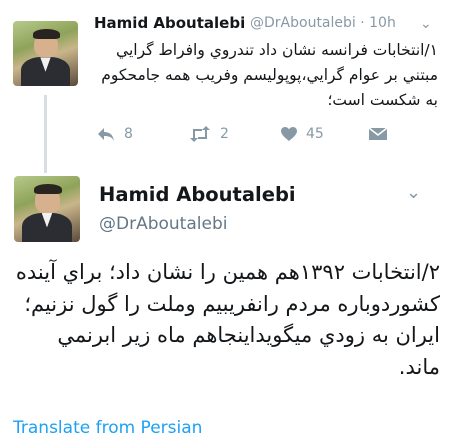 The height and width of the screenshot is (438, 450). Describe the element at coordinates (200, 134) in the screenshot. I see `retweet-icon` at that location.